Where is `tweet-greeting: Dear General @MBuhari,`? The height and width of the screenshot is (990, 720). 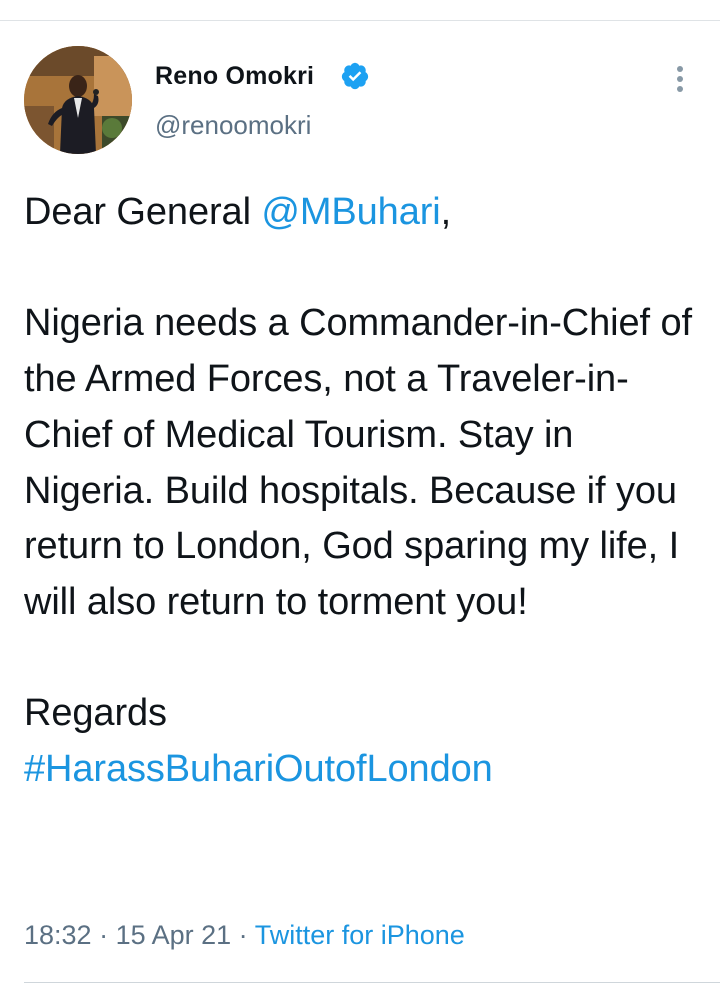
tweet-greeting: Dear General @MBuhari, is located at coordinates (364, 213).